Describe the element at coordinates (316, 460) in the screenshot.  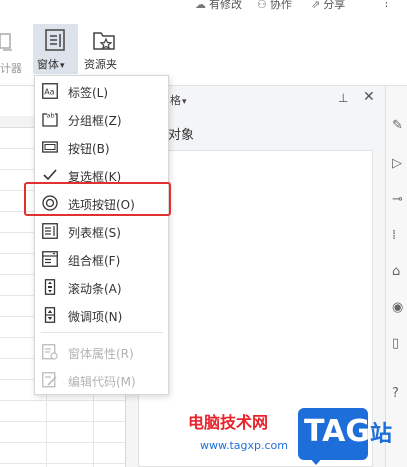
I see `tag-logo-tail` at that location.